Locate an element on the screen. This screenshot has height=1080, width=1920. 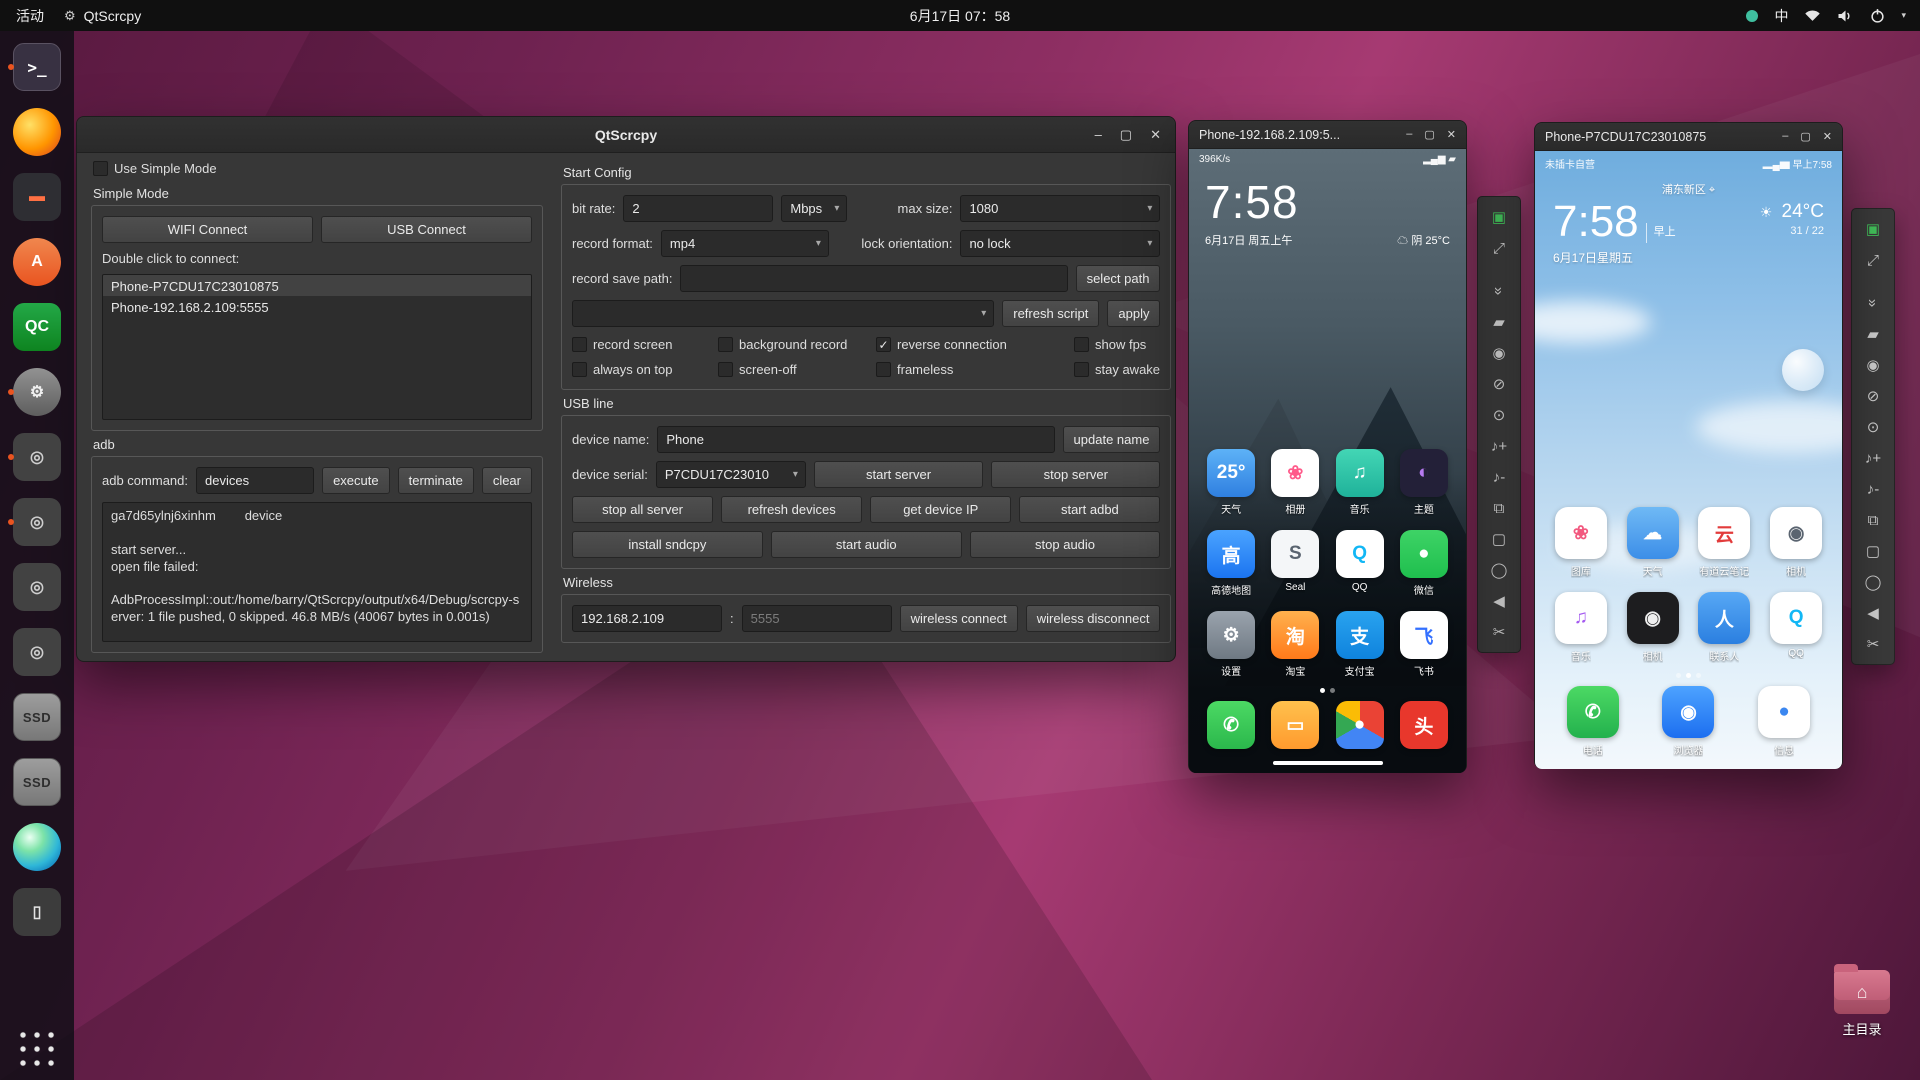
phone-app-icon: ✆ is located at coordinates (1231, 725).